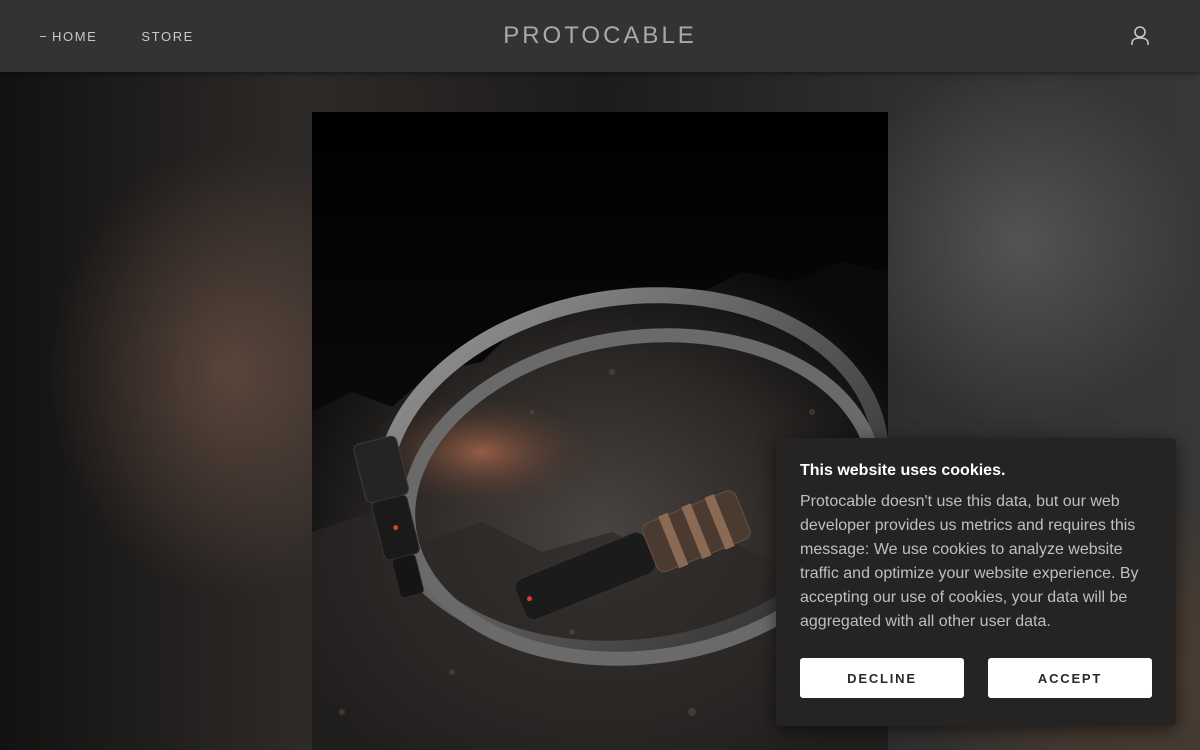 Image resolution: width=1200 pixels, height=750 pixels. I want to click on brand-logo-text: PROTOCABLE, so click(600, 36).